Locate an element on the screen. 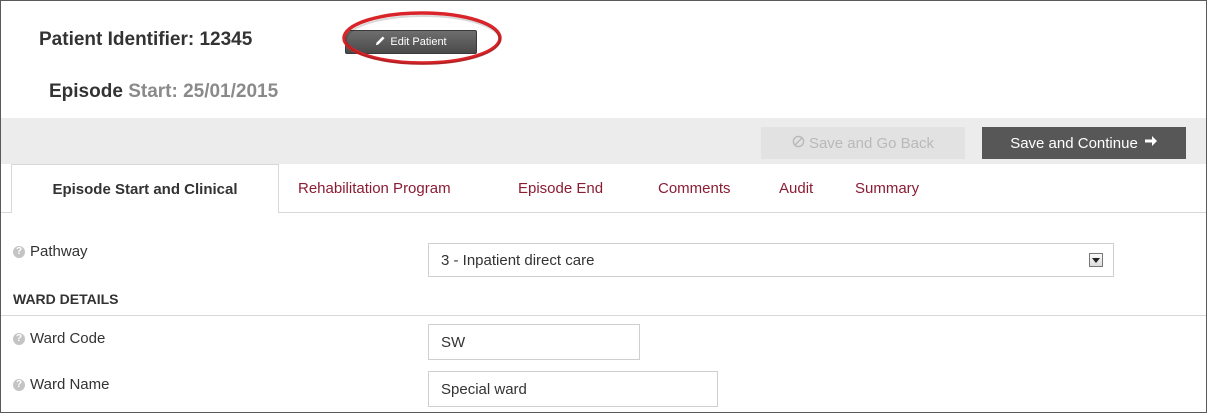  ban-icon is located at coordinates (798, 143).